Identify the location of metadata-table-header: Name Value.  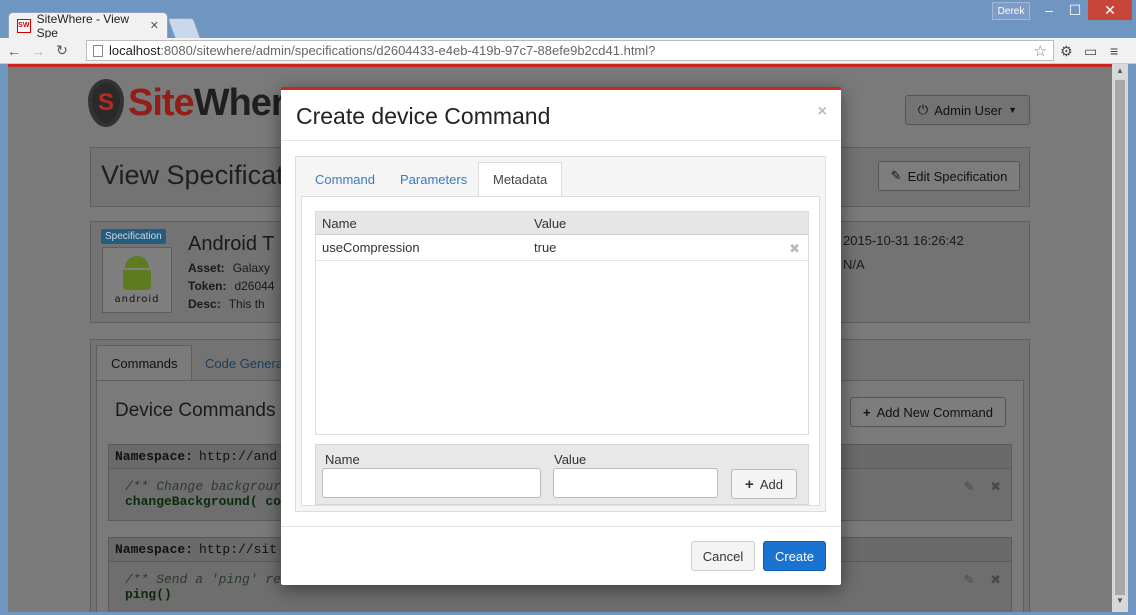
(562, 223).